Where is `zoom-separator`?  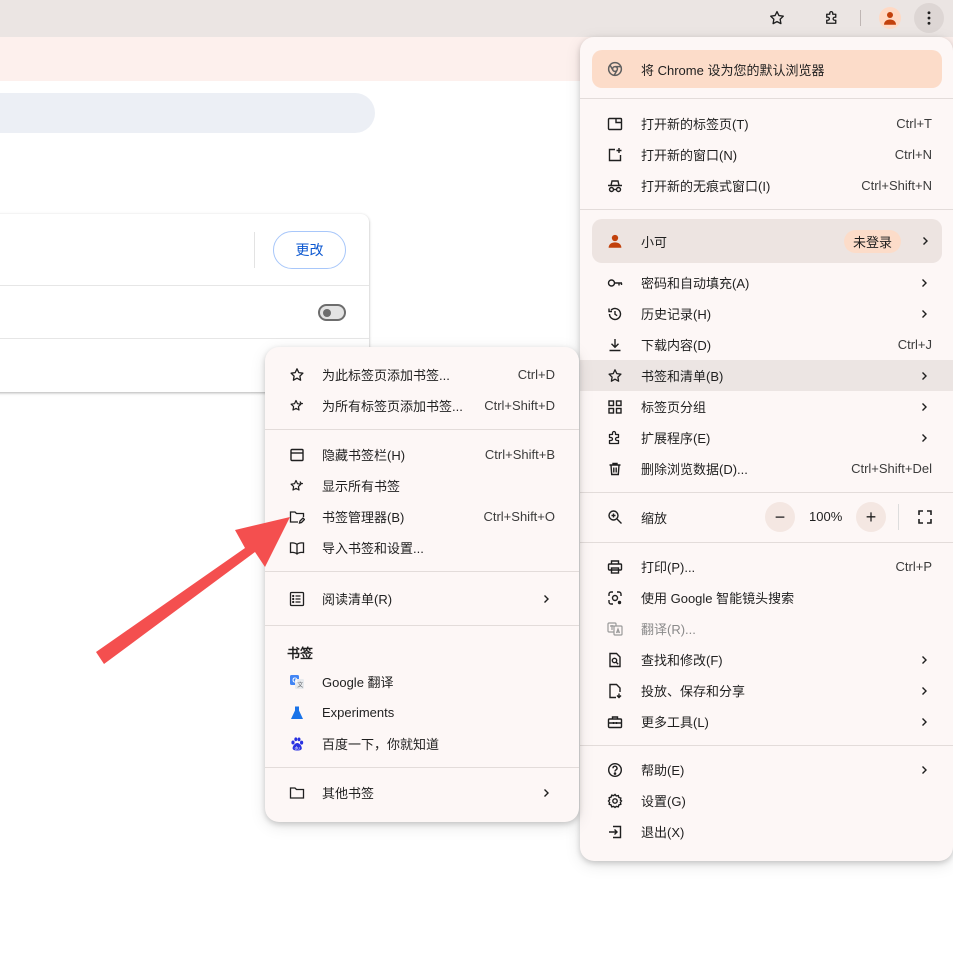 zoom-separator is located at coordinates (898, 517).